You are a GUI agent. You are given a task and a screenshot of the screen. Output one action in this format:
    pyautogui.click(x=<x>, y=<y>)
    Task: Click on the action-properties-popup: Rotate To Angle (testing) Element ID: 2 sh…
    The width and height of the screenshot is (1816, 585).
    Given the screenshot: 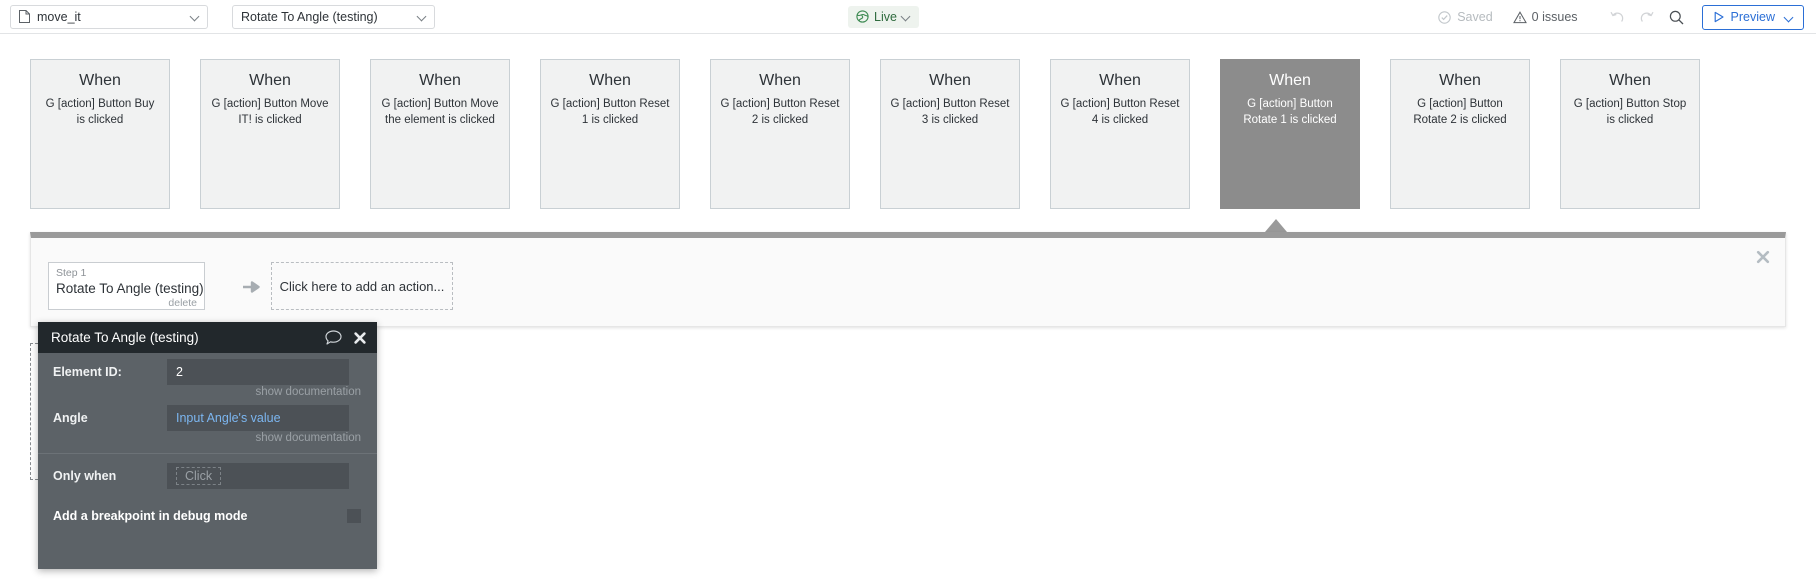 What is the action you would take?
    pyautogui.click(x=207, y=445)
    